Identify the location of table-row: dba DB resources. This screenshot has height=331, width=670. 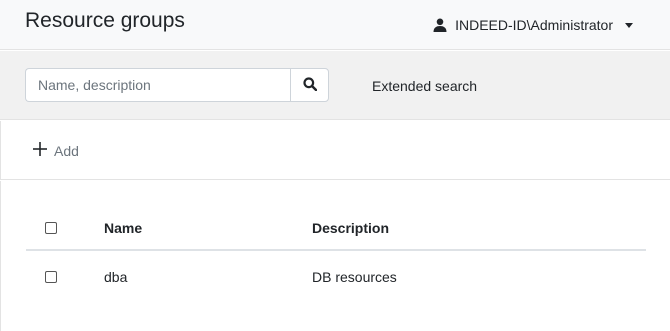
(336, 271).